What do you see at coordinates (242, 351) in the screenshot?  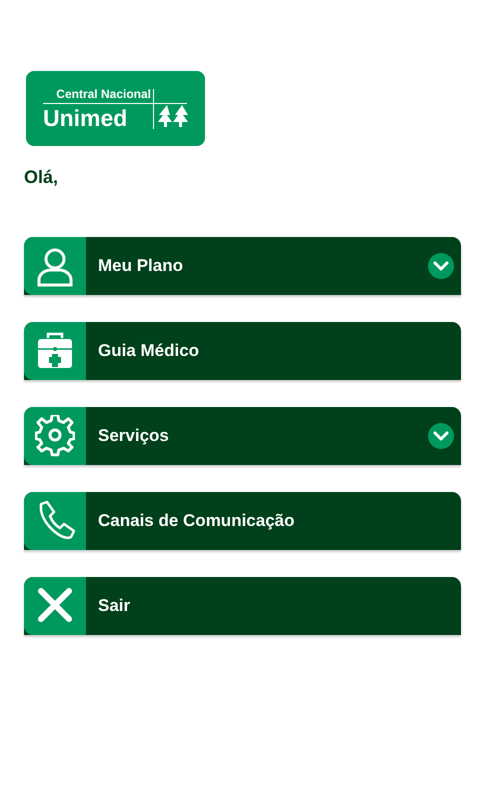 I see `menu-item: Guia Médico` at bounding box center [242, 351].